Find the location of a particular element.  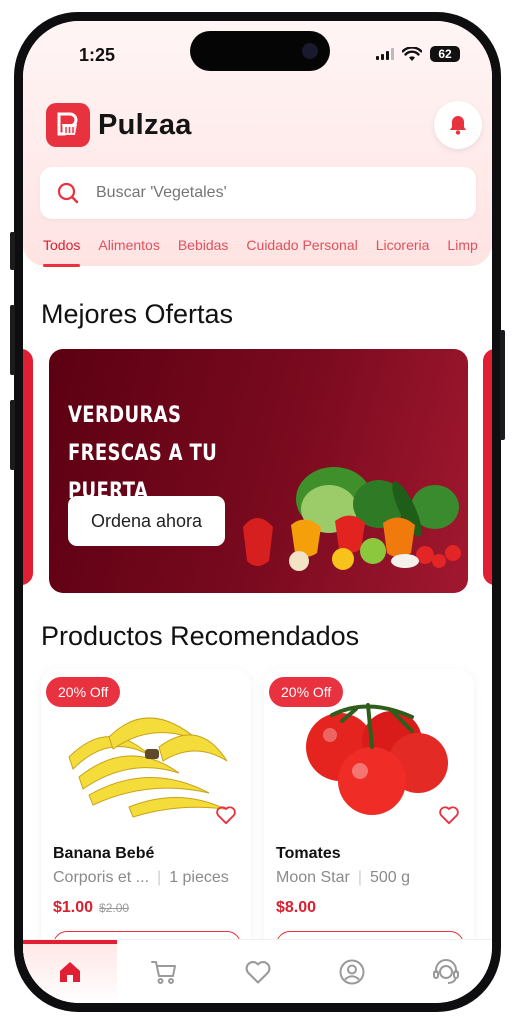

product-price: $8.00 is located at coordinates (296, 908).